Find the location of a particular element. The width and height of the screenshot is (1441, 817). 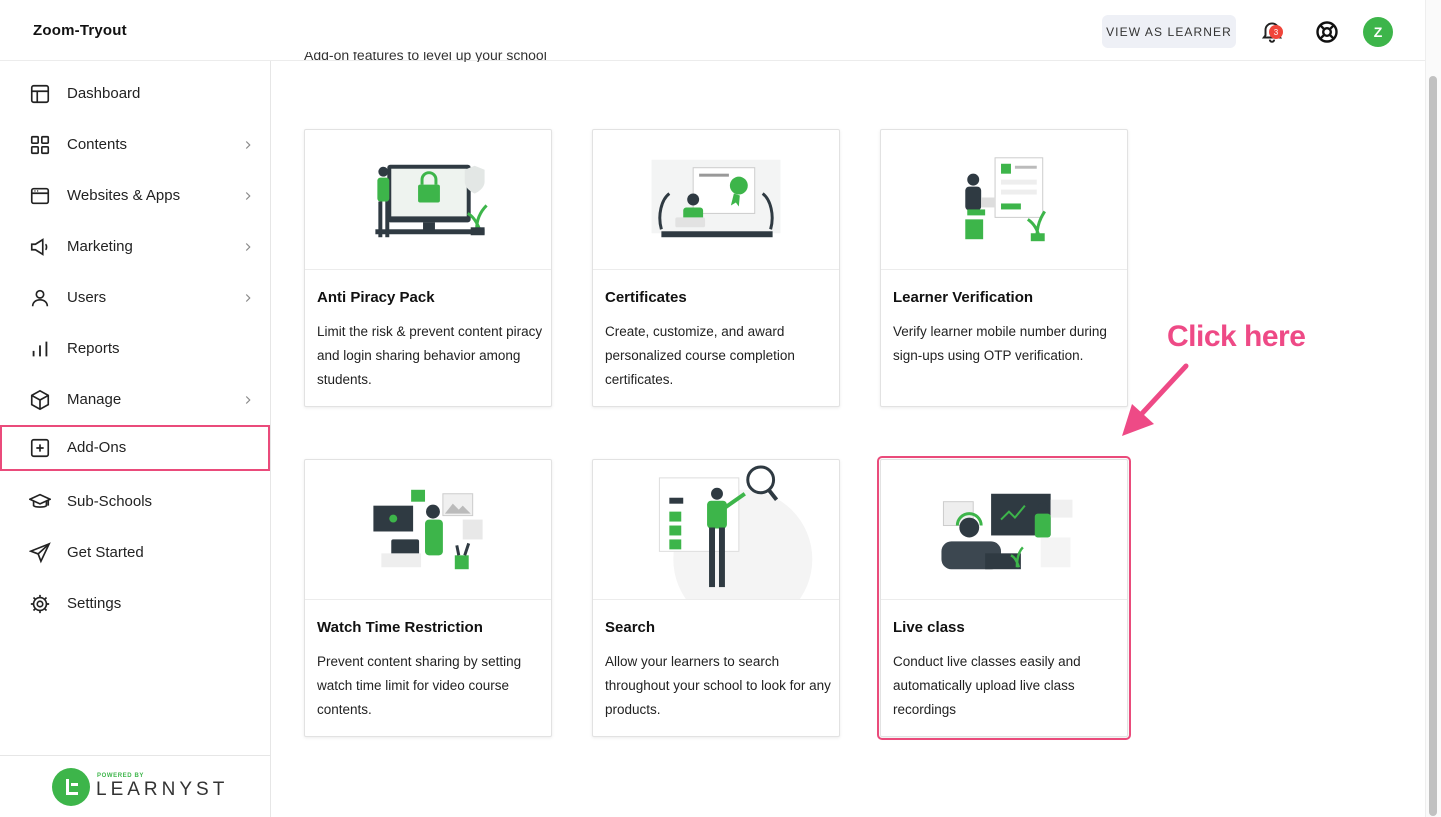

card-title: Learner Verification is located at coordinates (963, 297).